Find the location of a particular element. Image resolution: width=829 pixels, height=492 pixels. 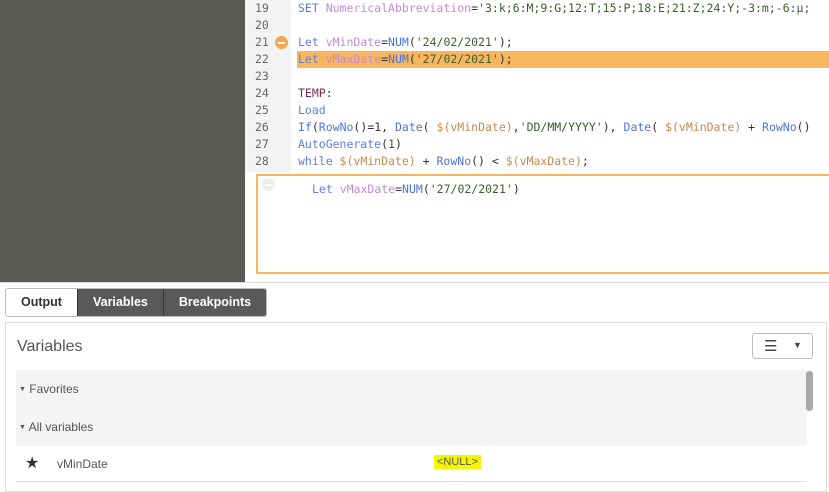

code-text: Load is located at coordinates (312, 110).